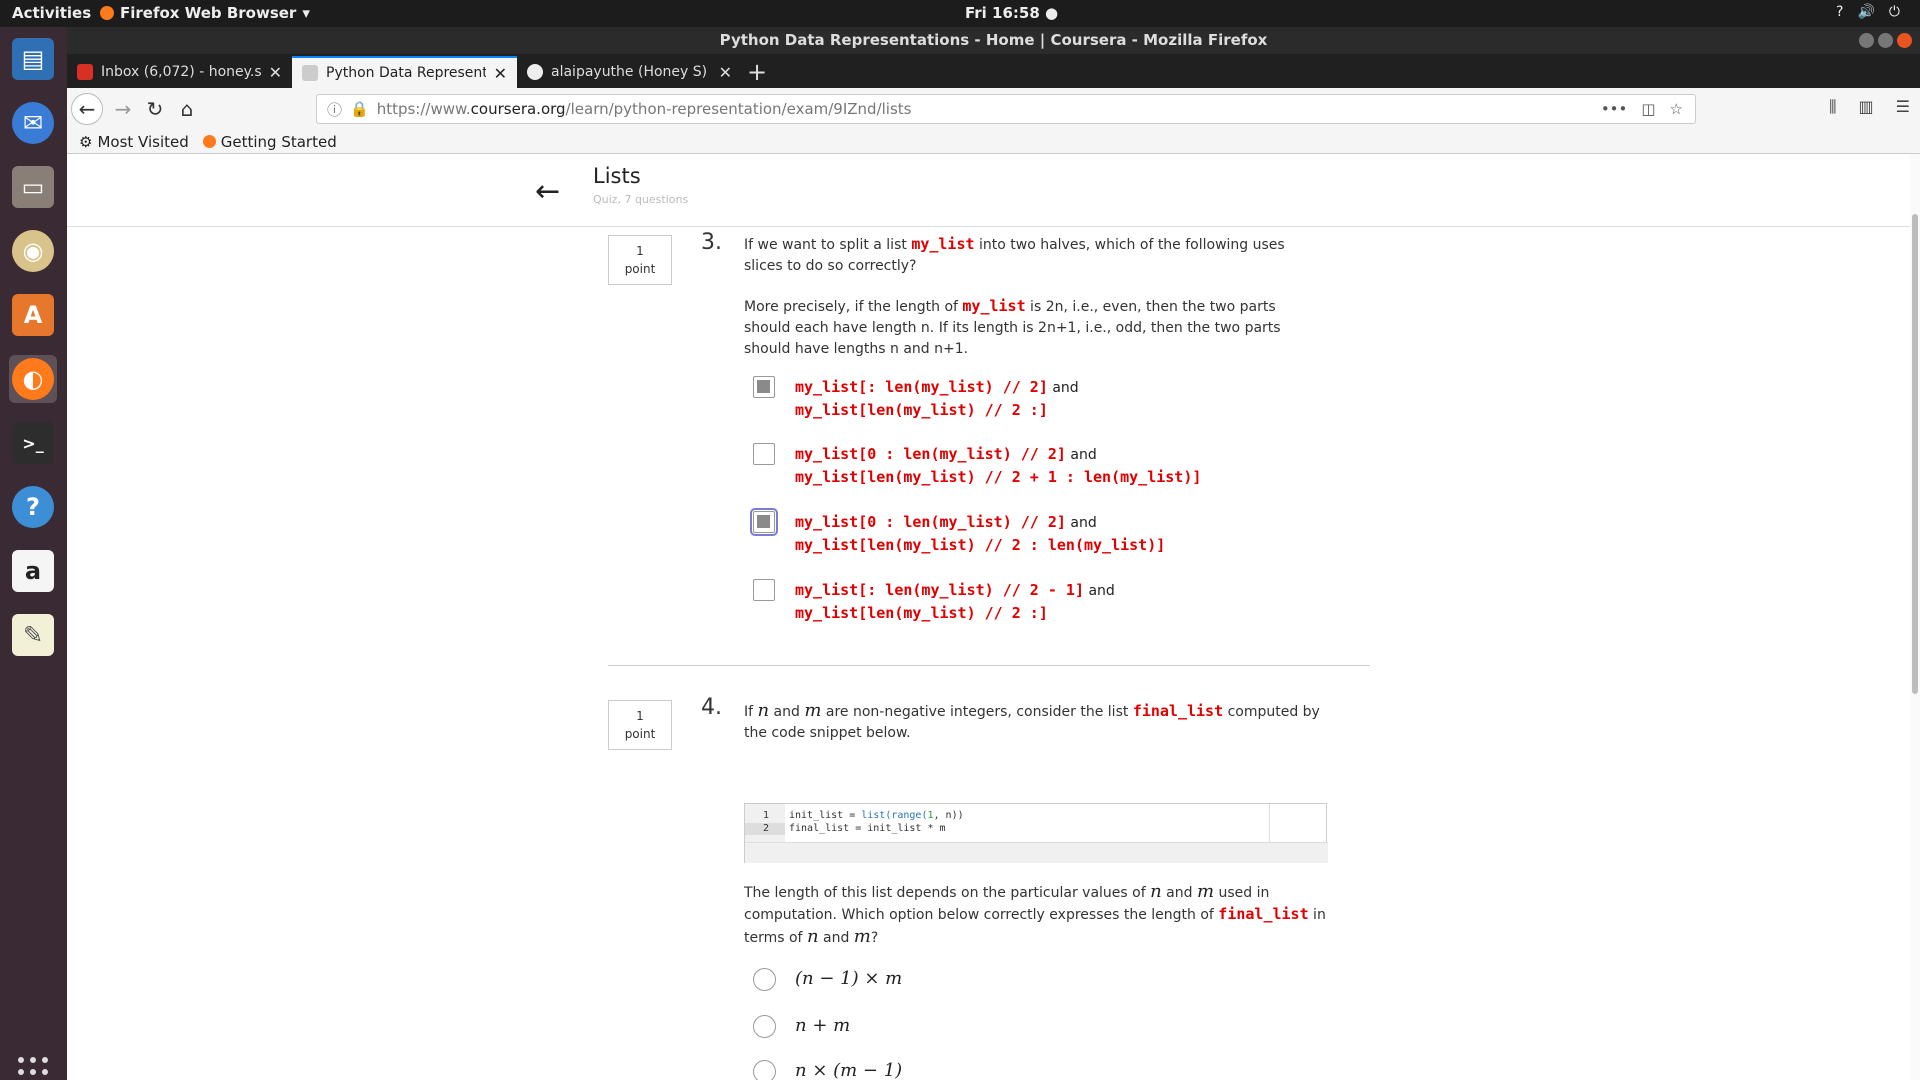  Describe the element at coordinates (764, 979) in the screenshot. I see `q4-option-1-radio` at that location.